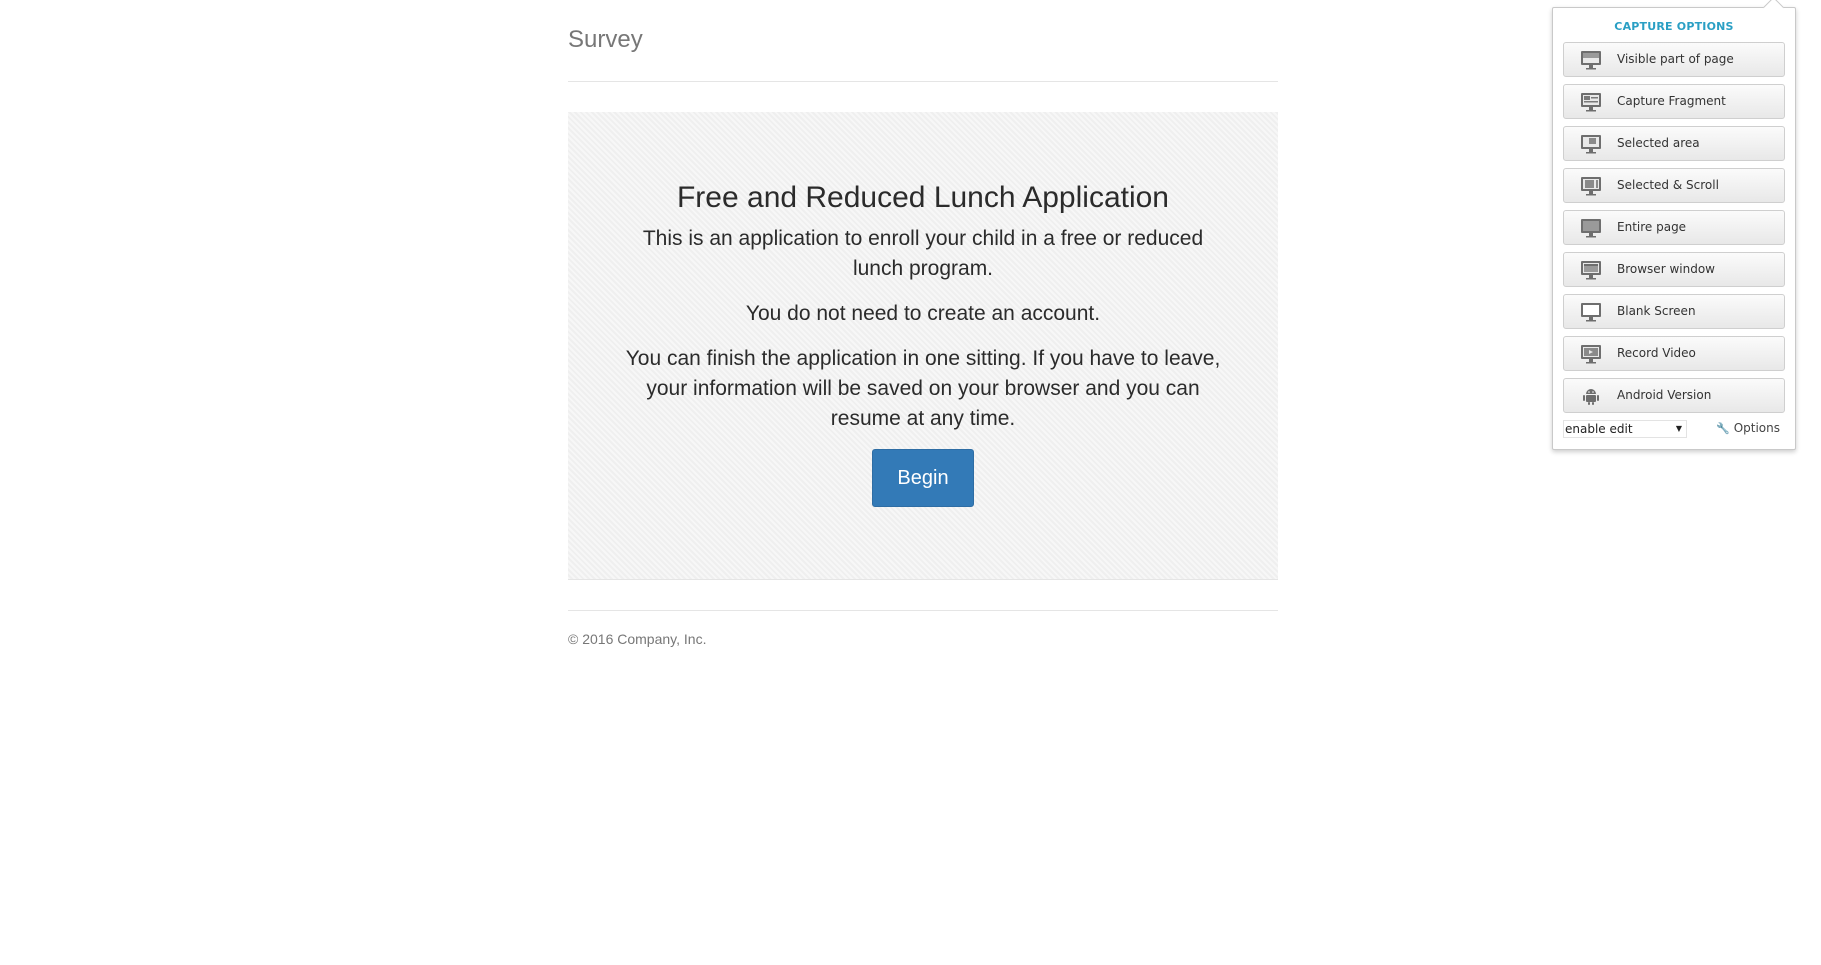 This screenshot has height=965, width=1821. Describe the element at coordinates (922, 197) in the screenshot. I see `application-title: Free and Reduced Lunch Application` at that location.